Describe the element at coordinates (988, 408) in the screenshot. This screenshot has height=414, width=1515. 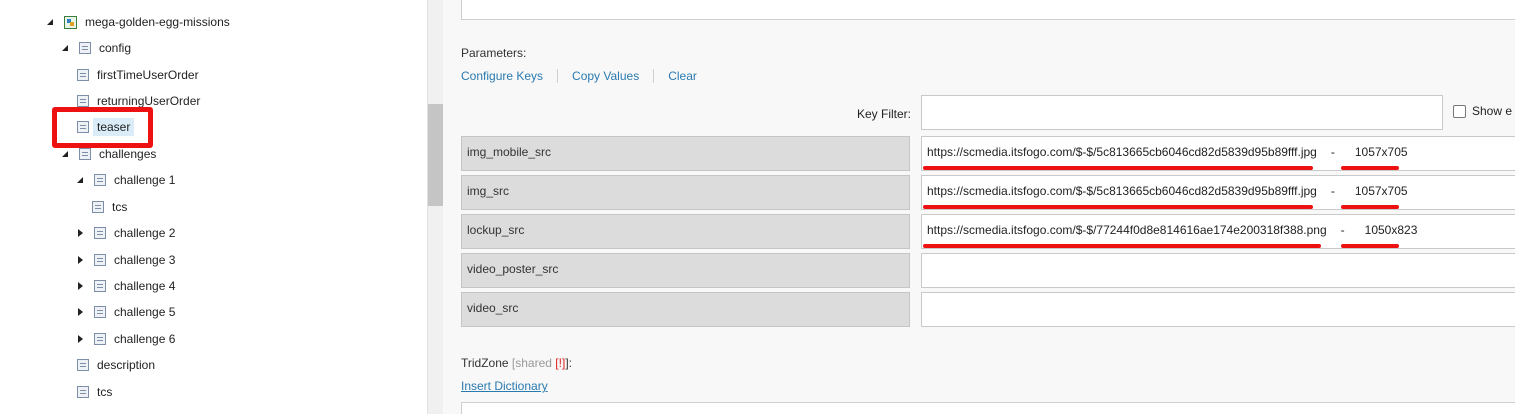
I see `tridzone-textarea` at that location.